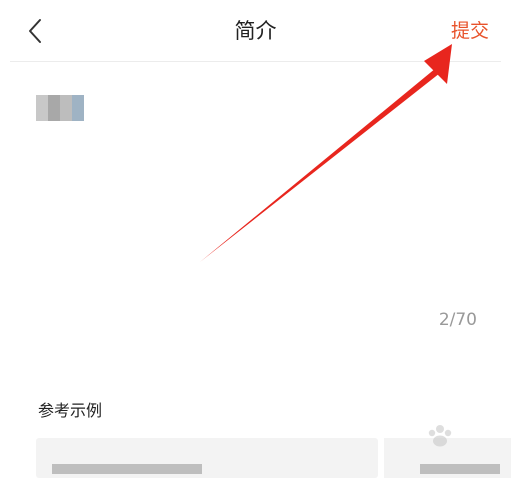 The image size is (511, 478). I want to click on page-title: 简介, so click(255, 31).